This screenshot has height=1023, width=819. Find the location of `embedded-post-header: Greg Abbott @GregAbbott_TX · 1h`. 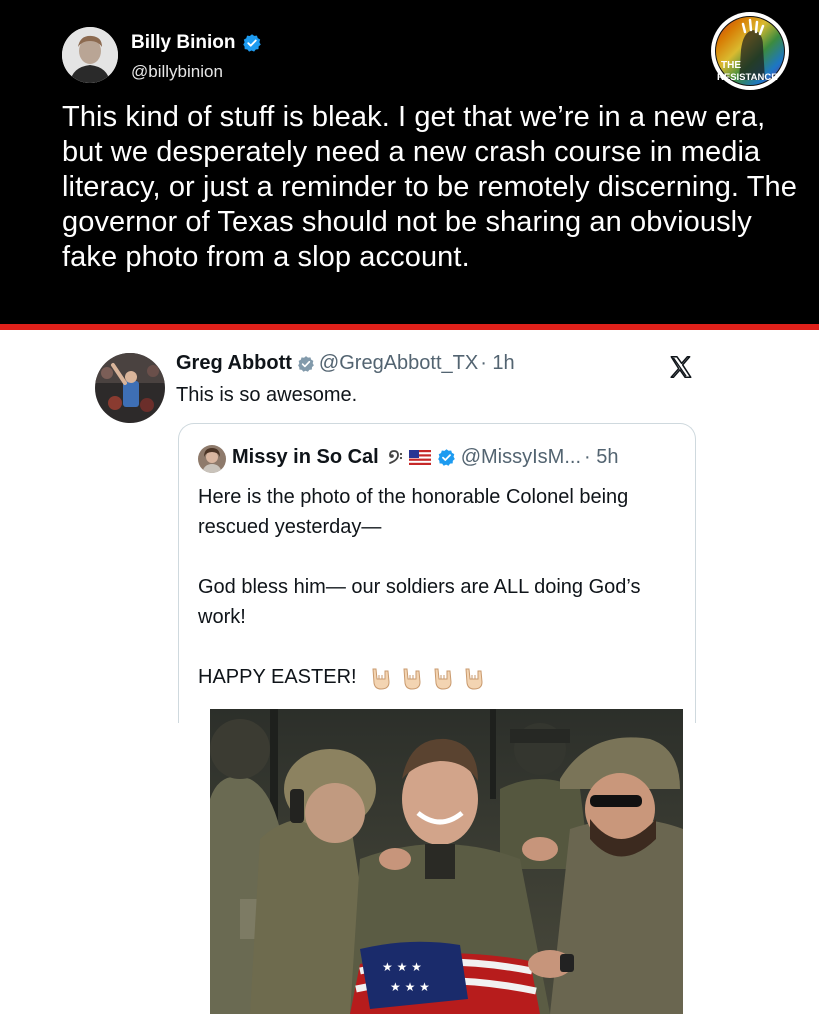

embedded-post-header: Greg Abbott @GregAbbott_TX · 1h is located at coordinates (345, 363).